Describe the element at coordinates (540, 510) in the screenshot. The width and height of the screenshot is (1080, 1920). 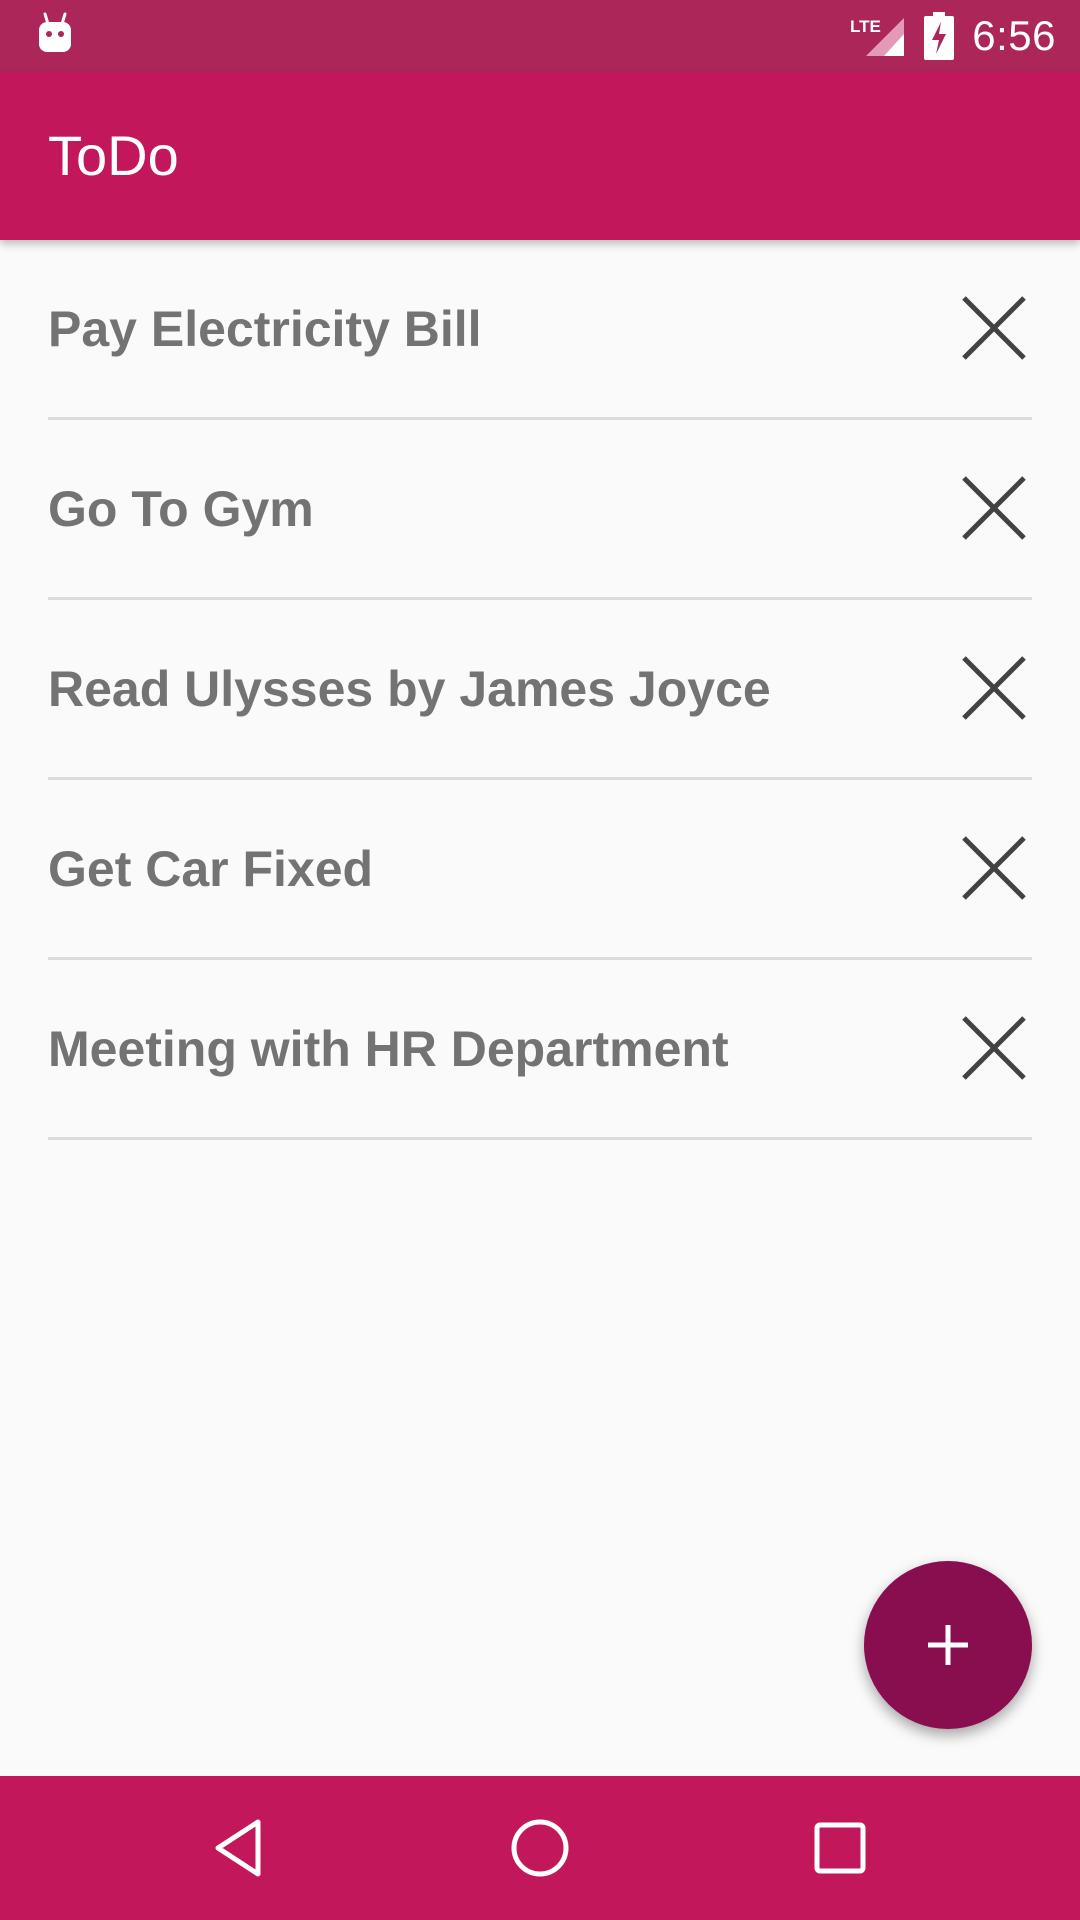
I see `todo-item: Go To Gym` at that location.